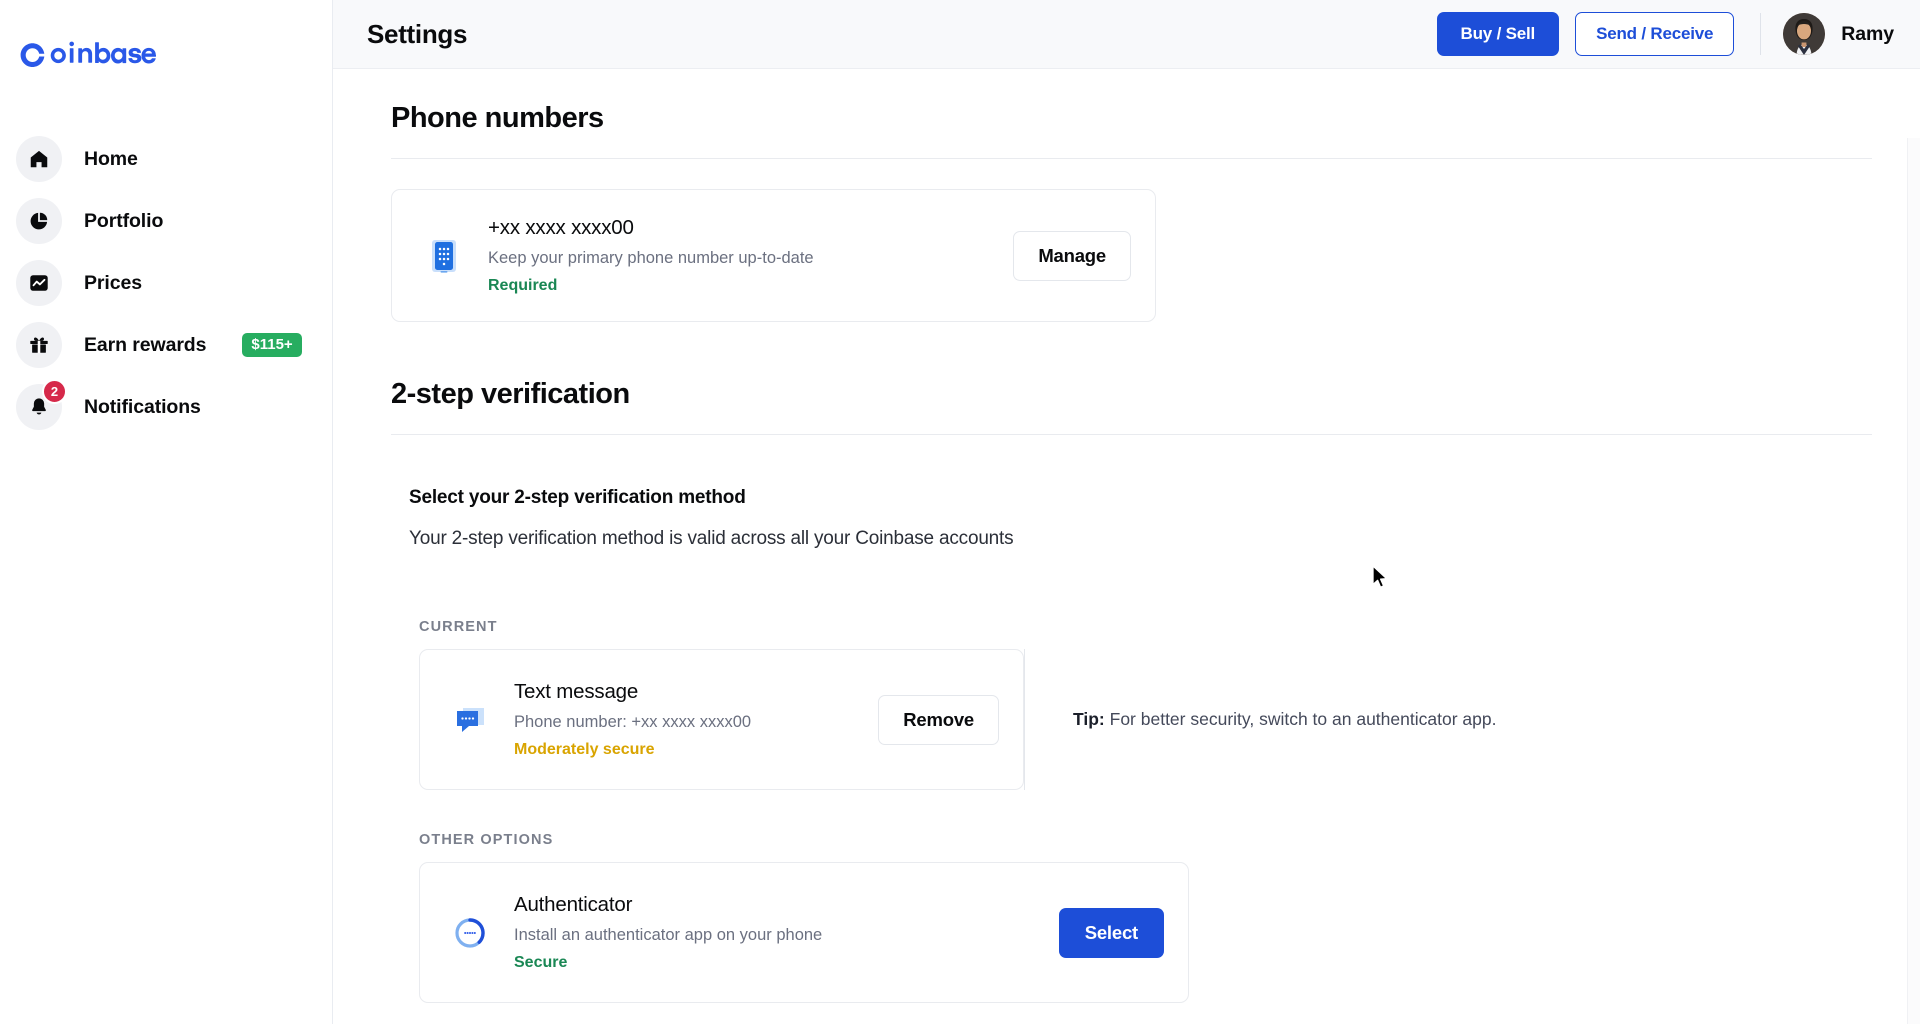  What do you see at coordinates (470, 720) in the screenshot?
I see `sms-chat-icon` at bounding box center [470, 720].